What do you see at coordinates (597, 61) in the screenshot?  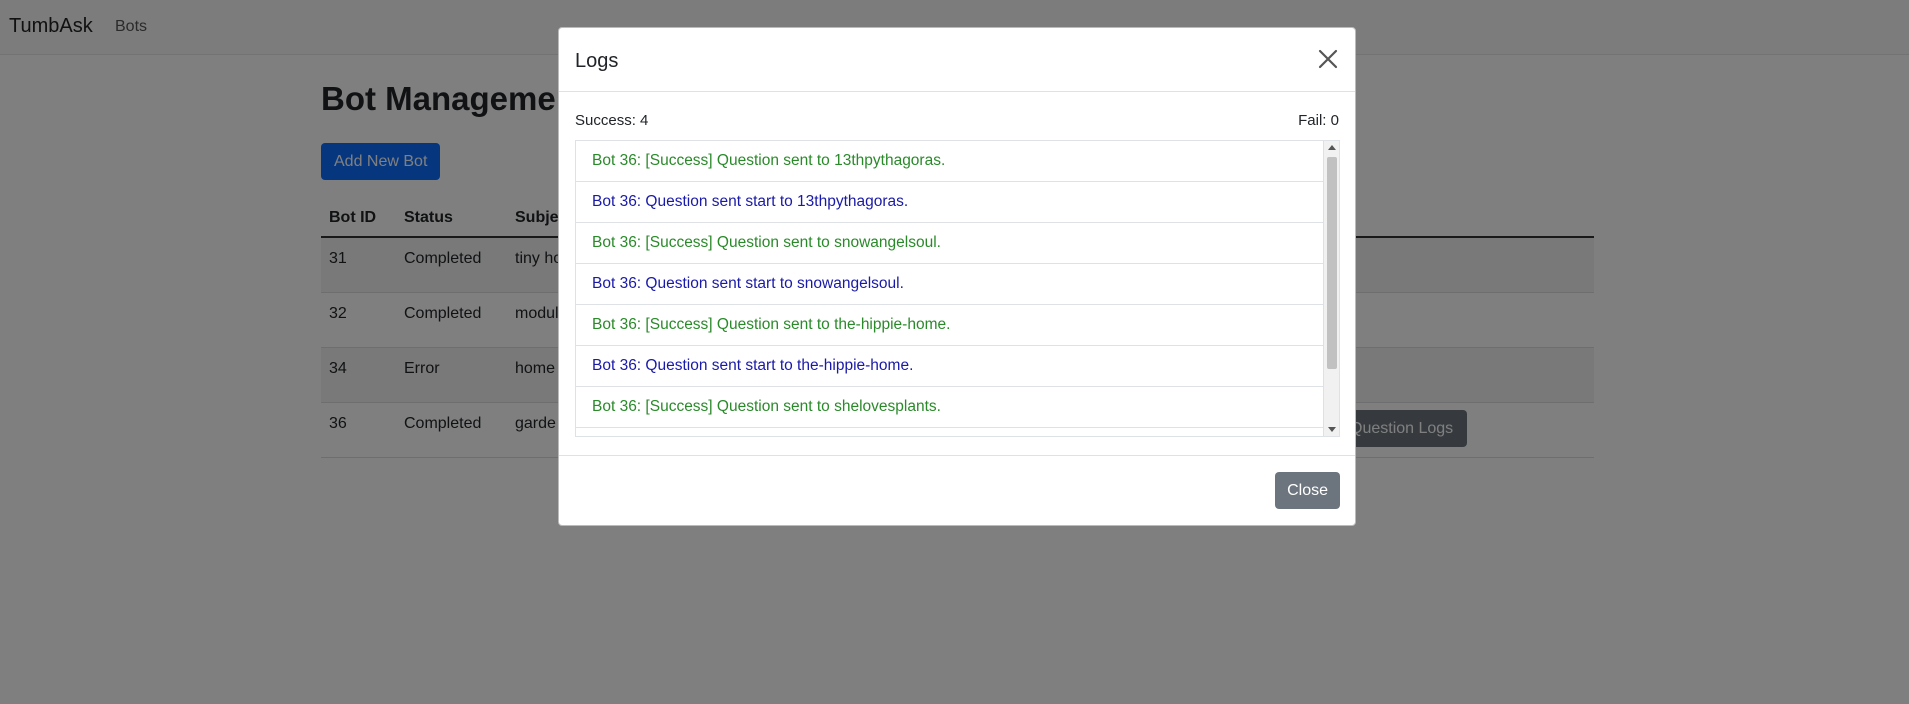 I see `modal-title: Logs` at bounding box center [597, 61].